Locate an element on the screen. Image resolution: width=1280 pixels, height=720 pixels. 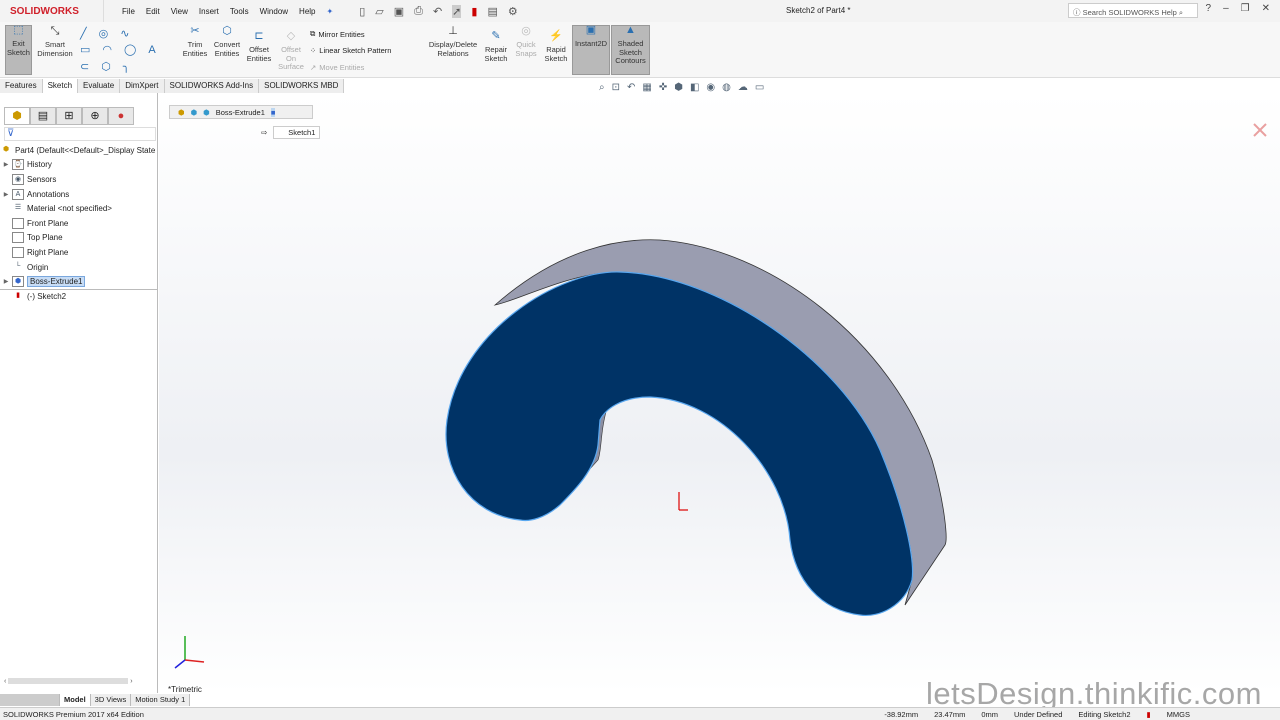
rapid-sketch-button: ⚡ Rapid Sketch is located at coordinates (556, 47).